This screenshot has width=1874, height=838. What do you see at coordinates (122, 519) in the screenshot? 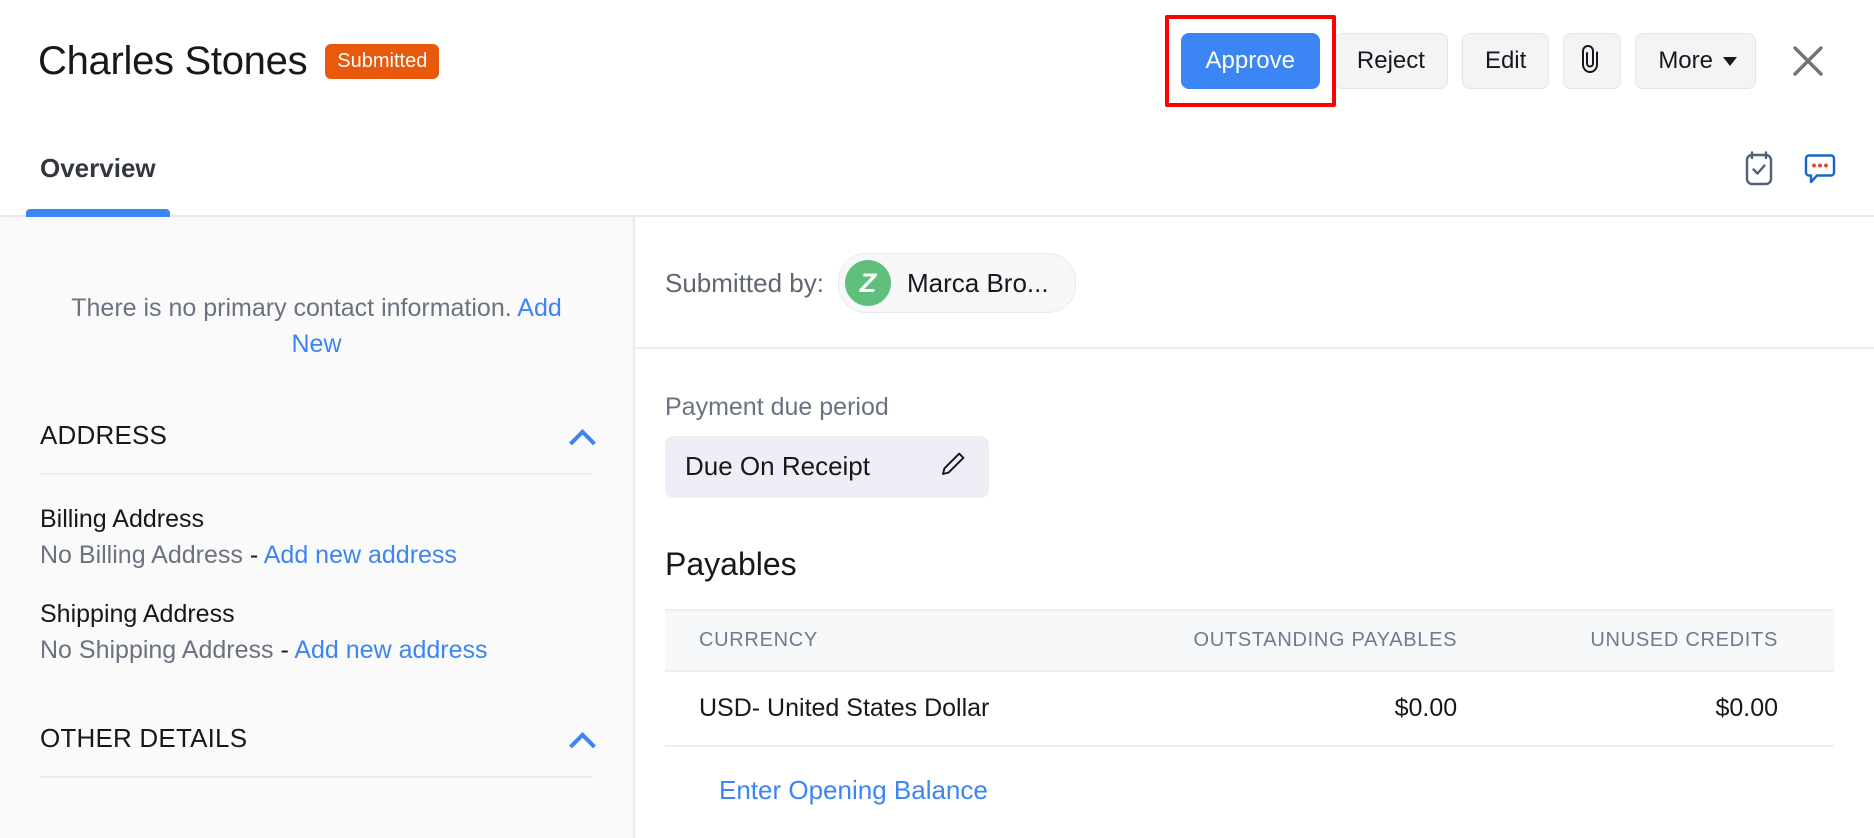
I see `billing-address-label: Billing Address` at bounding box center [122, 519].